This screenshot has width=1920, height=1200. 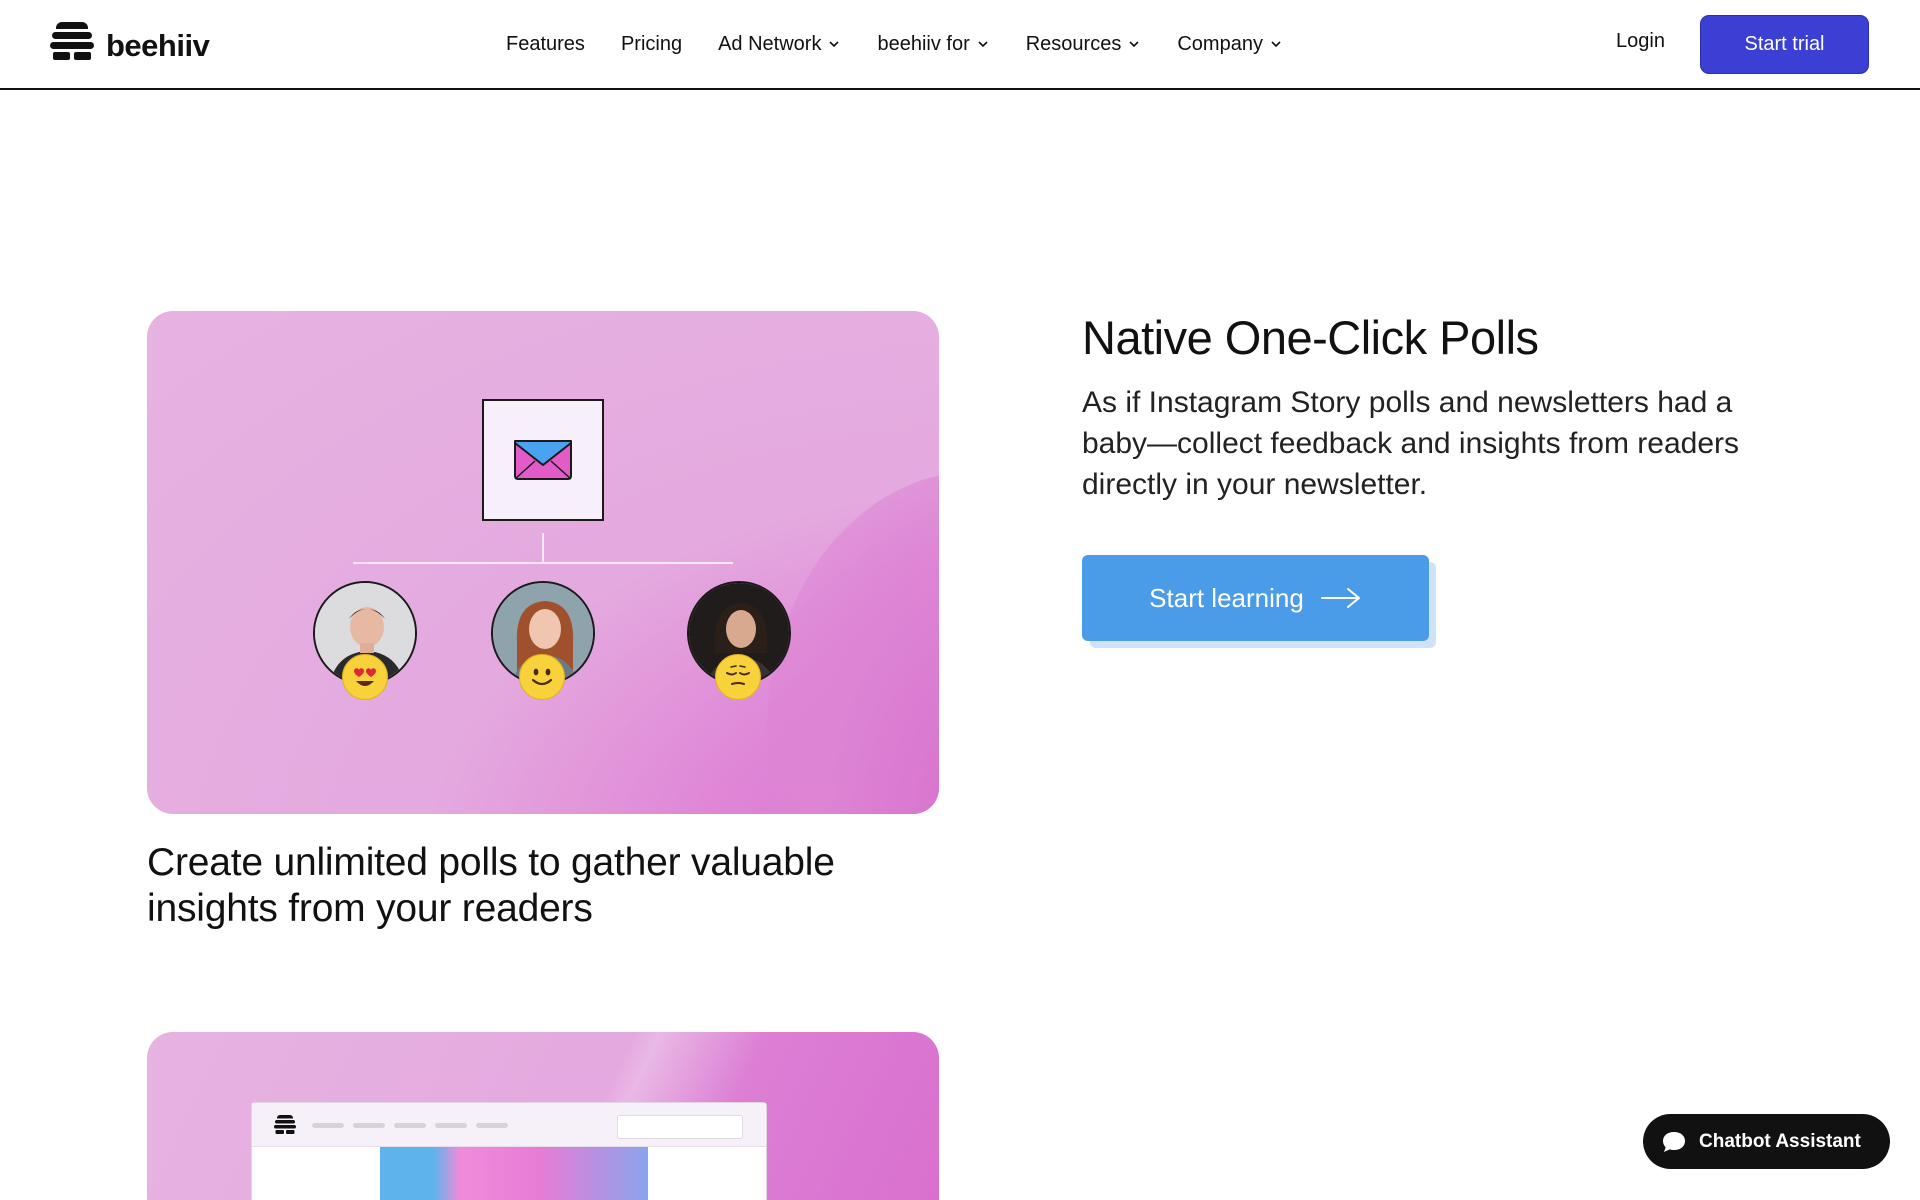 What do you see at coordinates (514, 1173) in the screenshot?
I see `mockup-hero-image` at bounding box center [514, 1173].